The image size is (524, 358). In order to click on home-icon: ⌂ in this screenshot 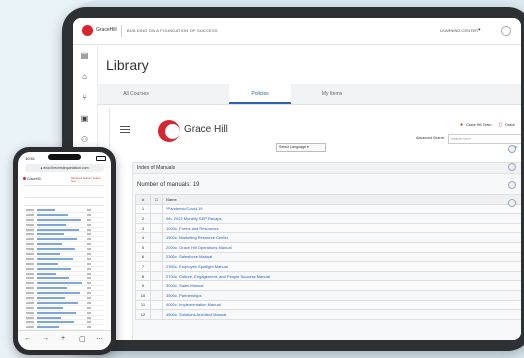, I will do `click(84, 76)`.